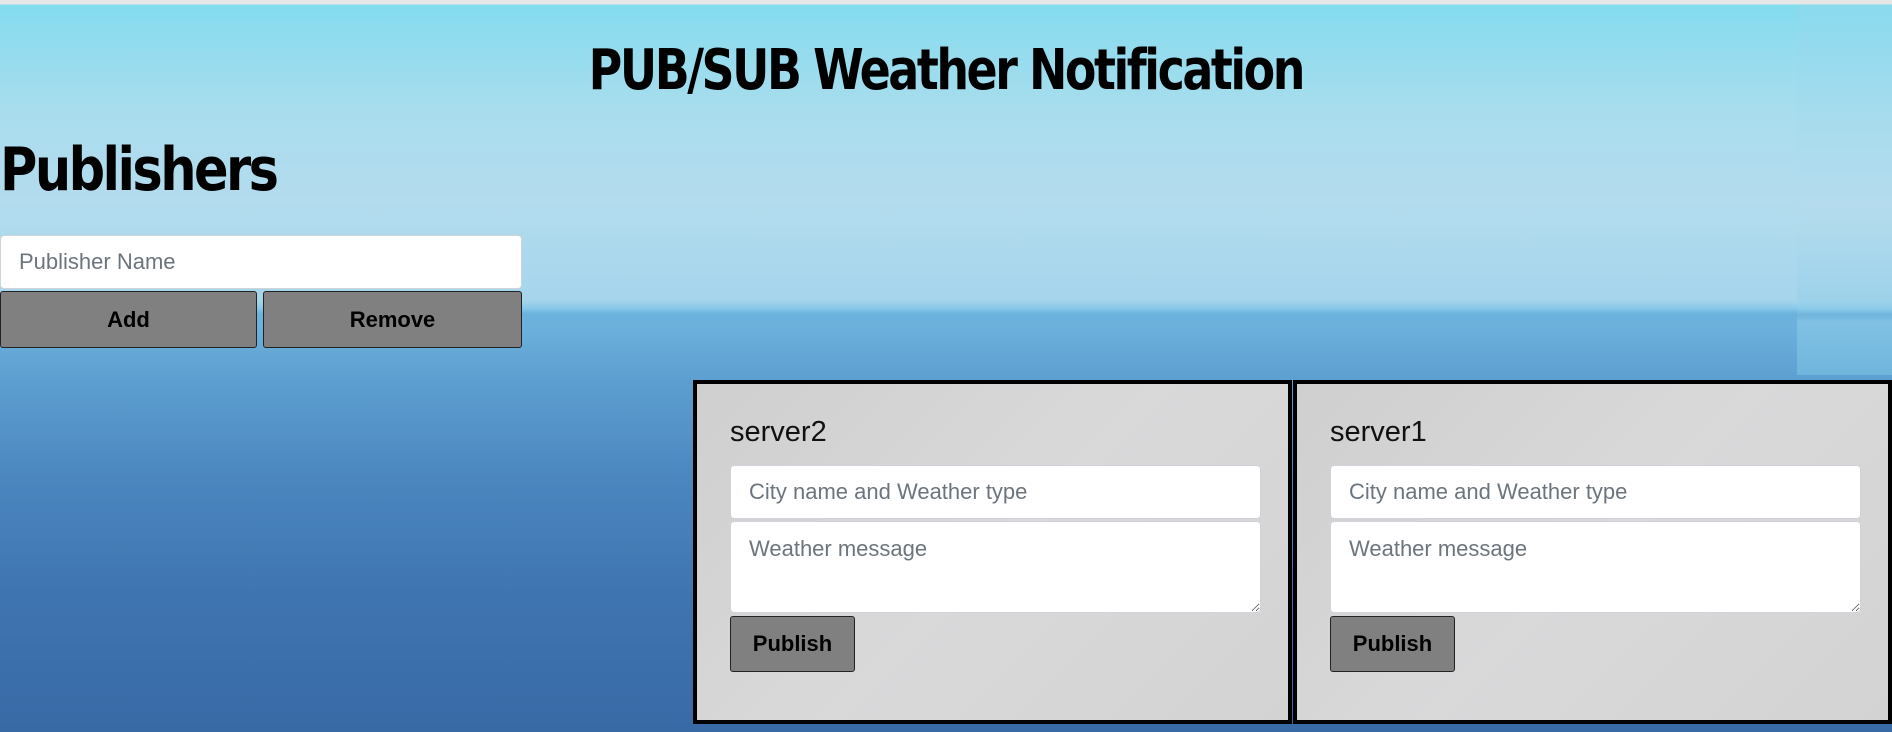  I want to click on publisher-card-server2: server2 Publish, so click(992, 552).